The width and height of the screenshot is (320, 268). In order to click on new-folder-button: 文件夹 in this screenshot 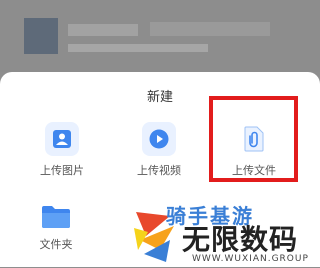, I will do `click(56, 228)`.